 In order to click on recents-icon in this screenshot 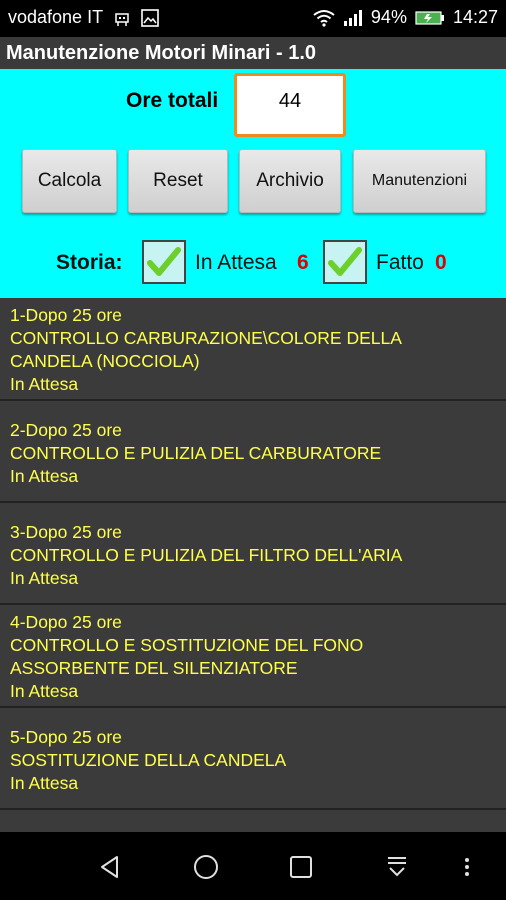, I will do `click(301, 867)`.